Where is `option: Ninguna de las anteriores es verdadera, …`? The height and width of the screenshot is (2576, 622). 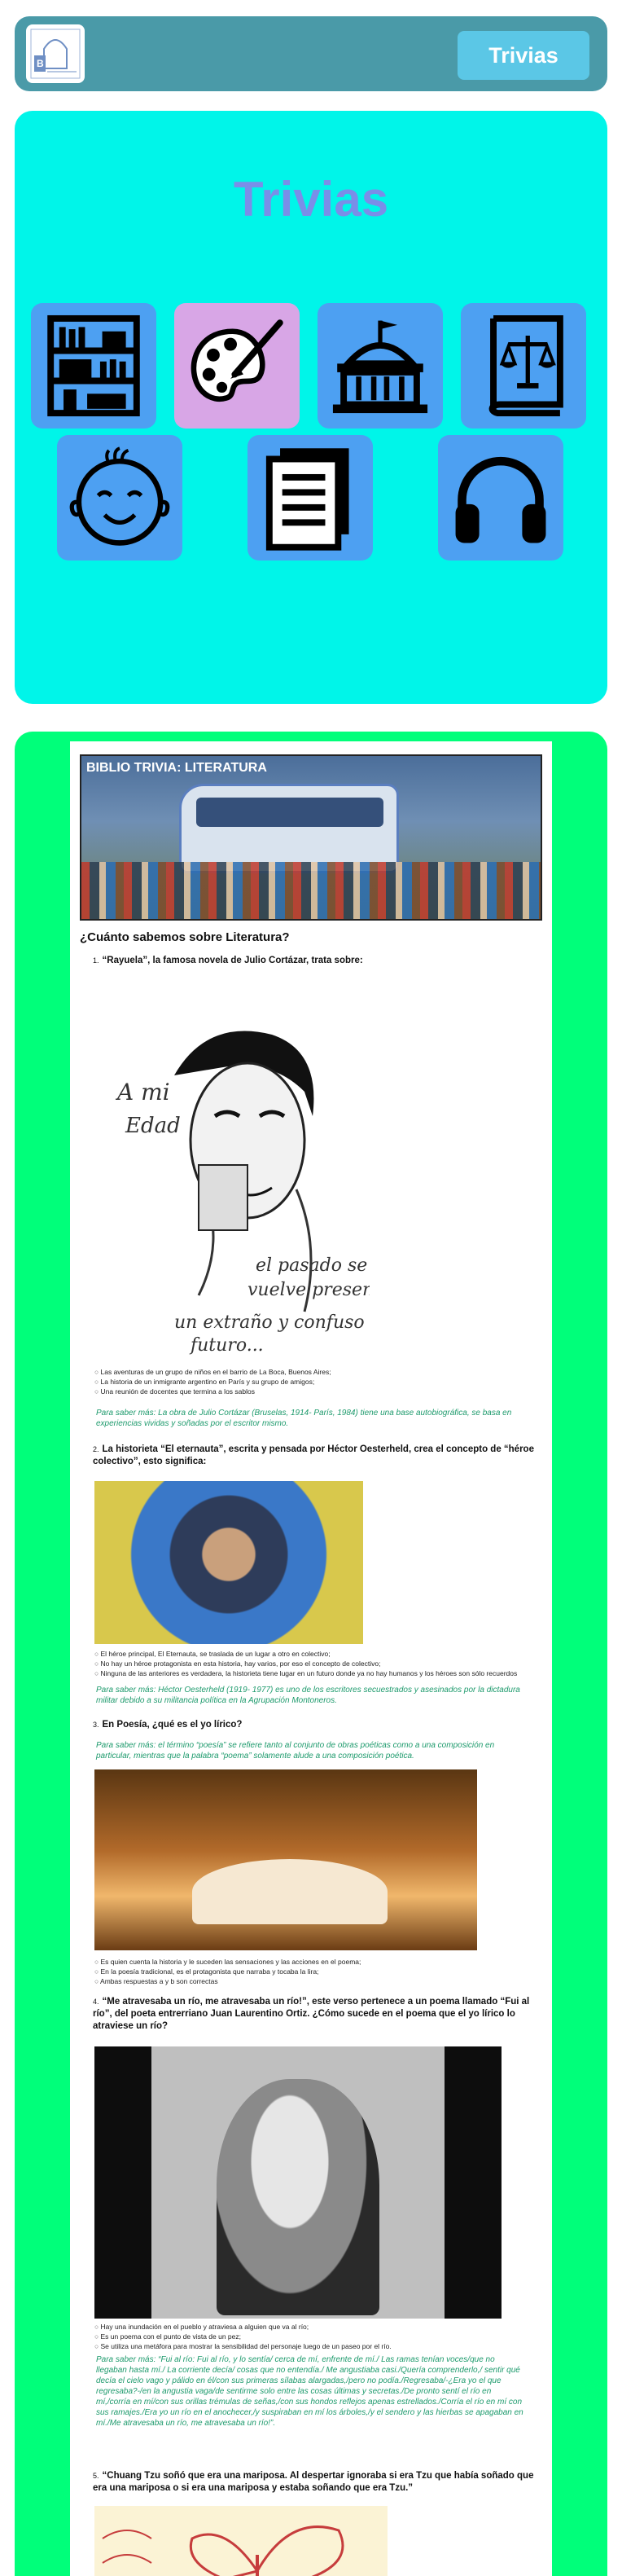 option: Ninguna de las anteriores es verdadera, … is located at coordinates (314, 1673).